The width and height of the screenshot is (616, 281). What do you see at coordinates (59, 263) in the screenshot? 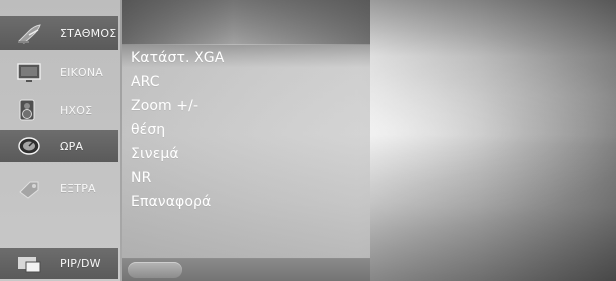
I see `menu-item-pip-dw: PIP/DW` at bounding box center [59, 263].